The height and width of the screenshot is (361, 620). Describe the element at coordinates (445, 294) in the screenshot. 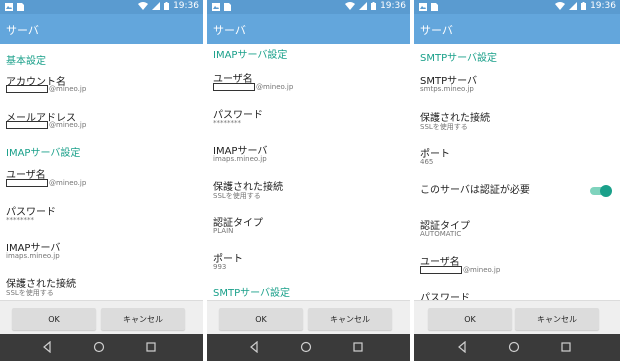

I see `password-label: パスワード` at that location.